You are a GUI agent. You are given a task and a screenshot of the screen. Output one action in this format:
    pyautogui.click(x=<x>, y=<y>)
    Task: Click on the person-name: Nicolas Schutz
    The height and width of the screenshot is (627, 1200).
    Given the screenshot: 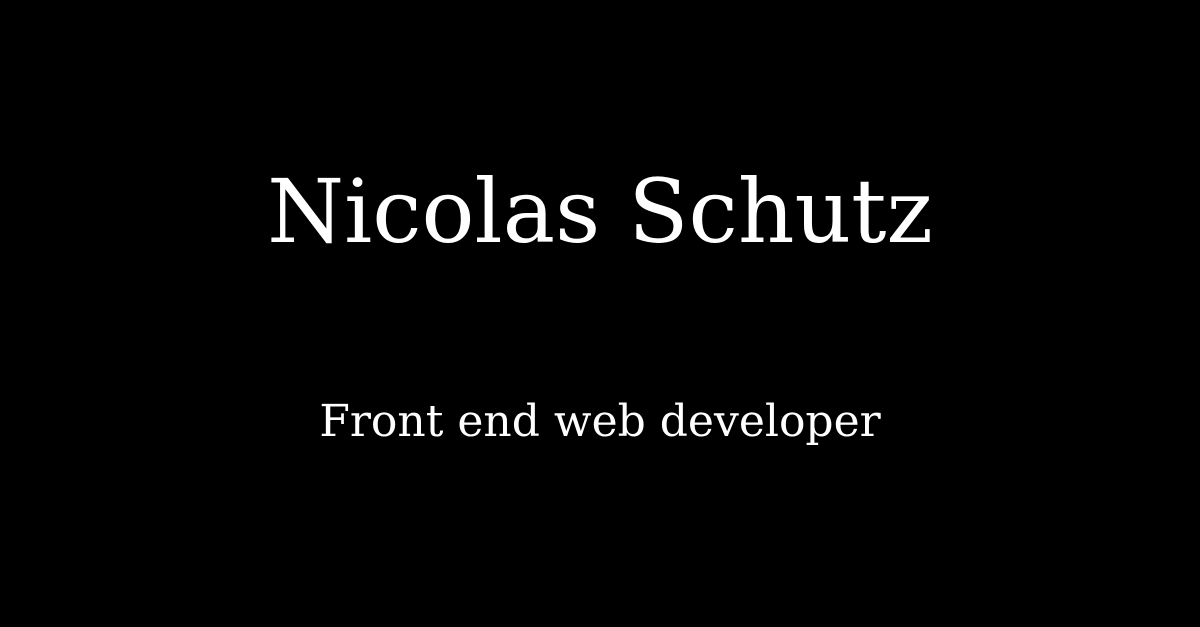 What is the action you would take?
    pyautogui.click(x=600, y=211)
    